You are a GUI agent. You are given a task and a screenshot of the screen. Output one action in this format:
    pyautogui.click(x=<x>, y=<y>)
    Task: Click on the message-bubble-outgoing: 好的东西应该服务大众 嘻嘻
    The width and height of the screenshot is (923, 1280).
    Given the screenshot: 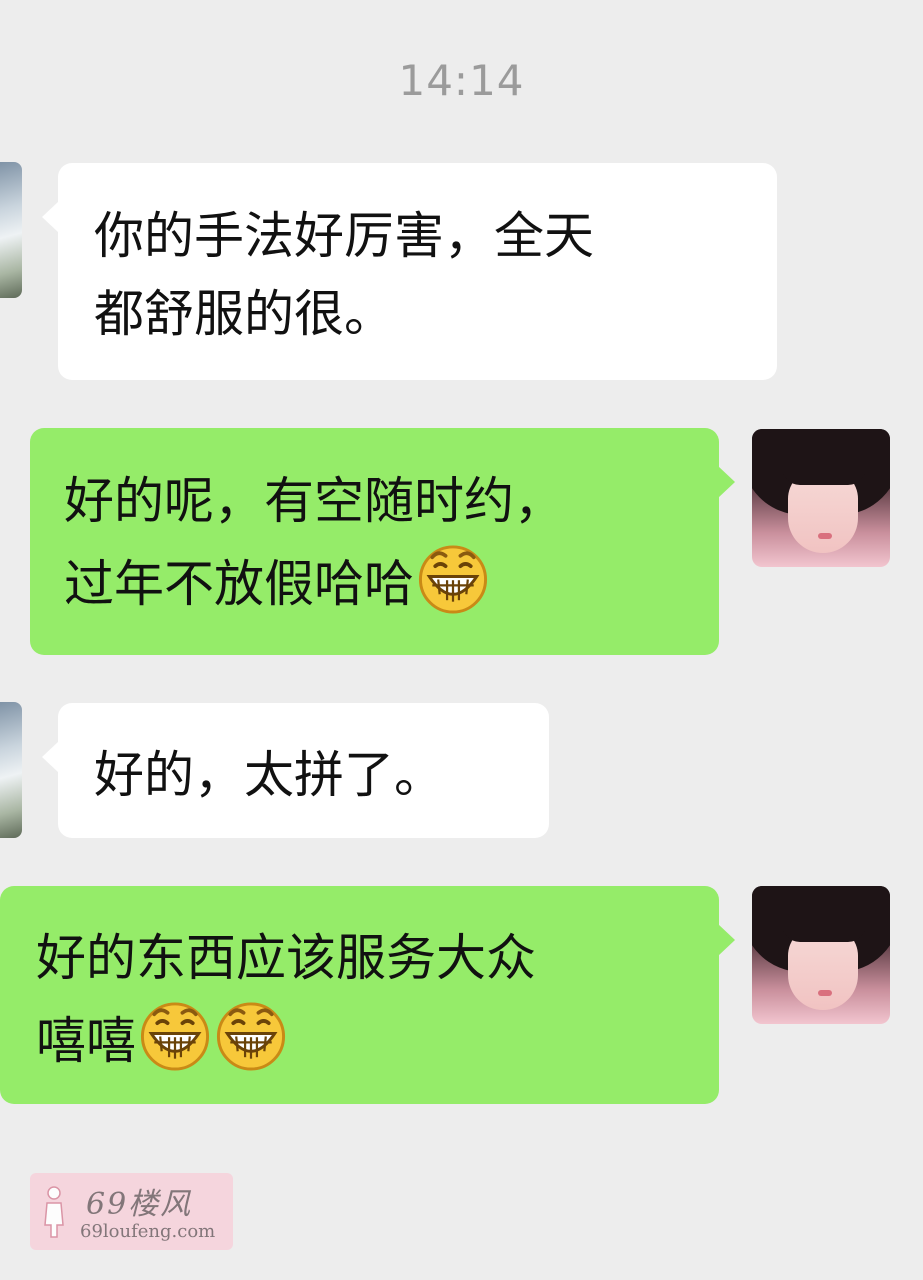 What is the action you would take?
    pyautogui.click(x=367, y=995)
    